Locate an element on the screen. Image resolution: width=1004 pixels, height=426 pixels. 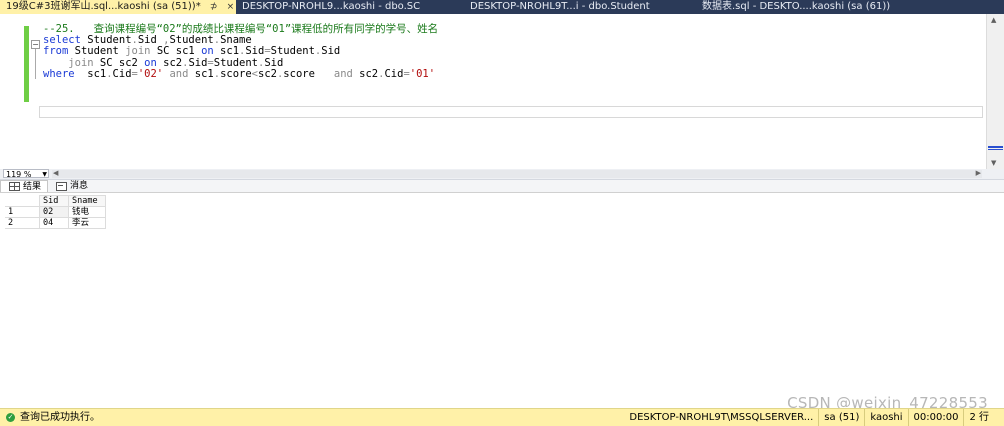
row-header-corner is located at coordinates (22, 201).